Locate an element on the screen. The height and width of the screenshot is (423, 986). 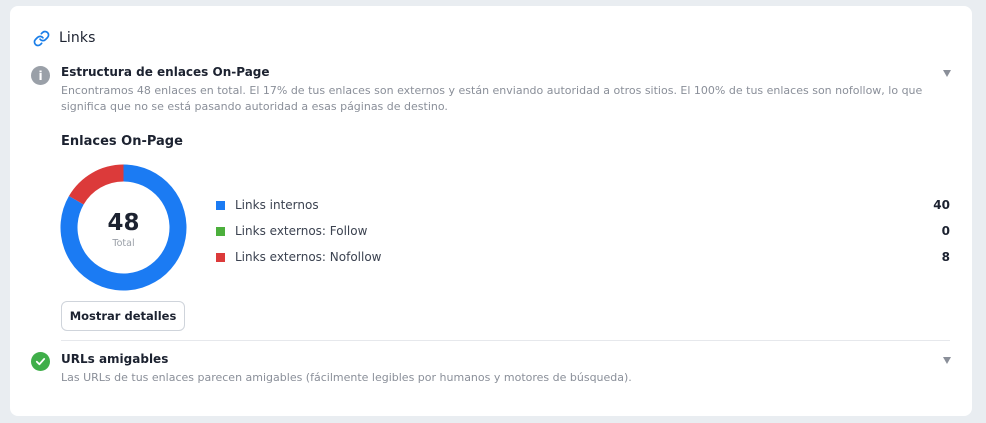
card-title: Links is located at coordinates (77, 38).